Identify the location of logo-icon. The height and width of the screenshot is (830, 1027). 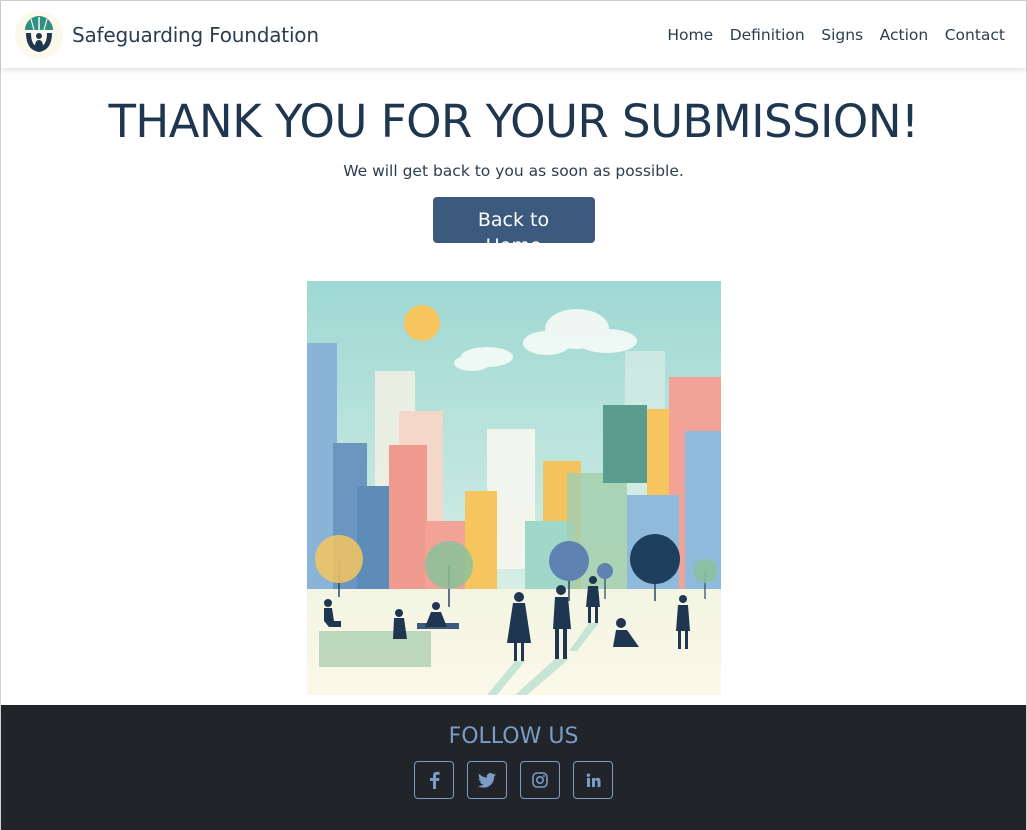
(39, 34).